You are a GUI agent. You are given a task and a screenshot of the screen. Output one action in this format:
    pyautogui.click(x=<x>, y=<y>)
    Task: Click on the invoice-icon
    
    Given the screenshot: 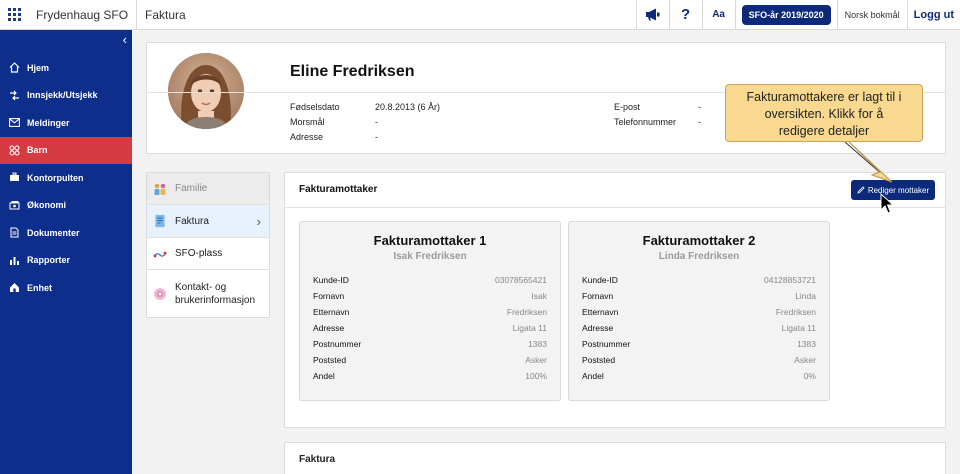 What is the action you would take?
    pyautogui.click(x=160, y=221)
    